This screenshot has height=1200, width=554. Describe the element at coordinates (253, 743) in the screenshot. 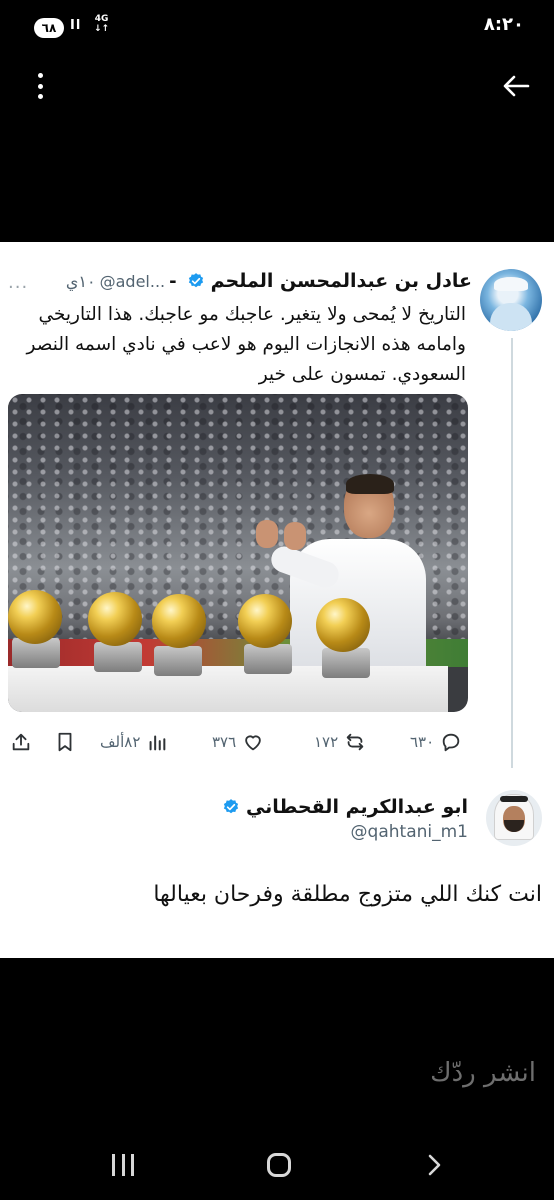

I see `like-icon` at that location.